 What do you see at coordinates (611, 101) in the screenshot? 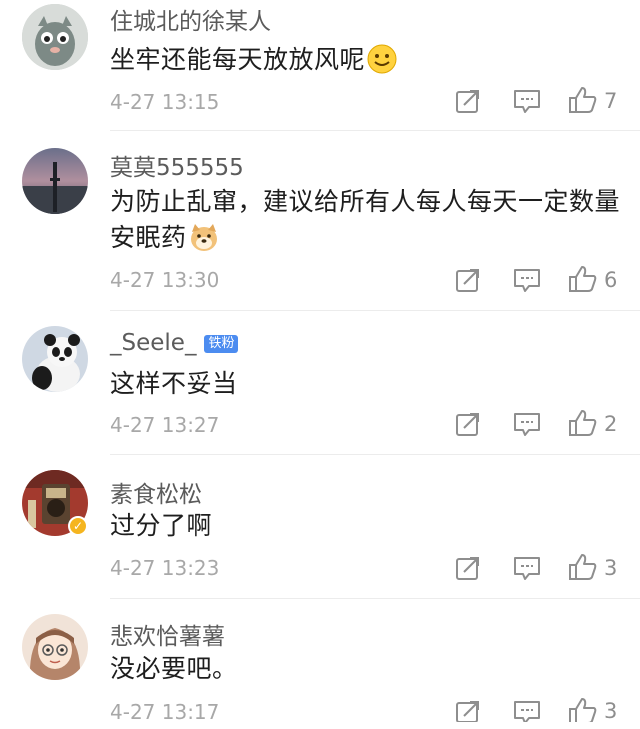
I see `like-count: 7` at bounding box center [611, 101].